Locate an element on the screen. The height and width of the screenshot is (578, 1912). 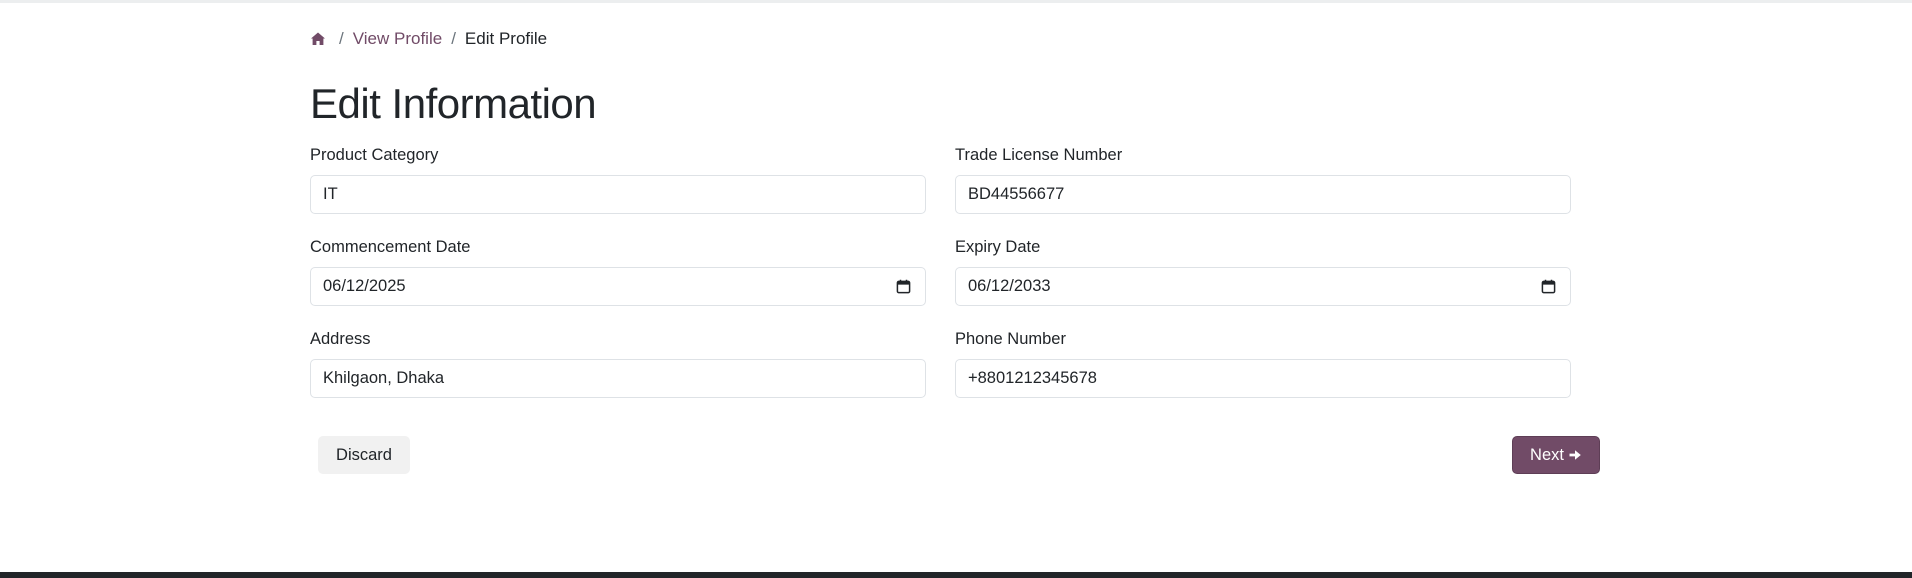
address-field: Address Khilgaon, Dhaka is located at coordinates (618, 363).